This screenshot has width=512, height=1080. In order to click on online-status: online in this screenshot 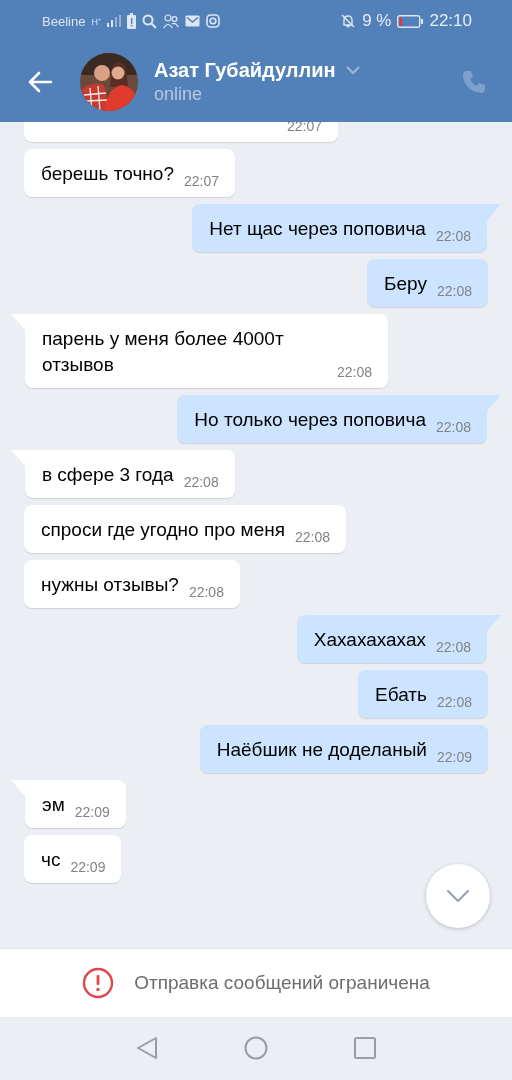, I will do `click(179, 94)`.